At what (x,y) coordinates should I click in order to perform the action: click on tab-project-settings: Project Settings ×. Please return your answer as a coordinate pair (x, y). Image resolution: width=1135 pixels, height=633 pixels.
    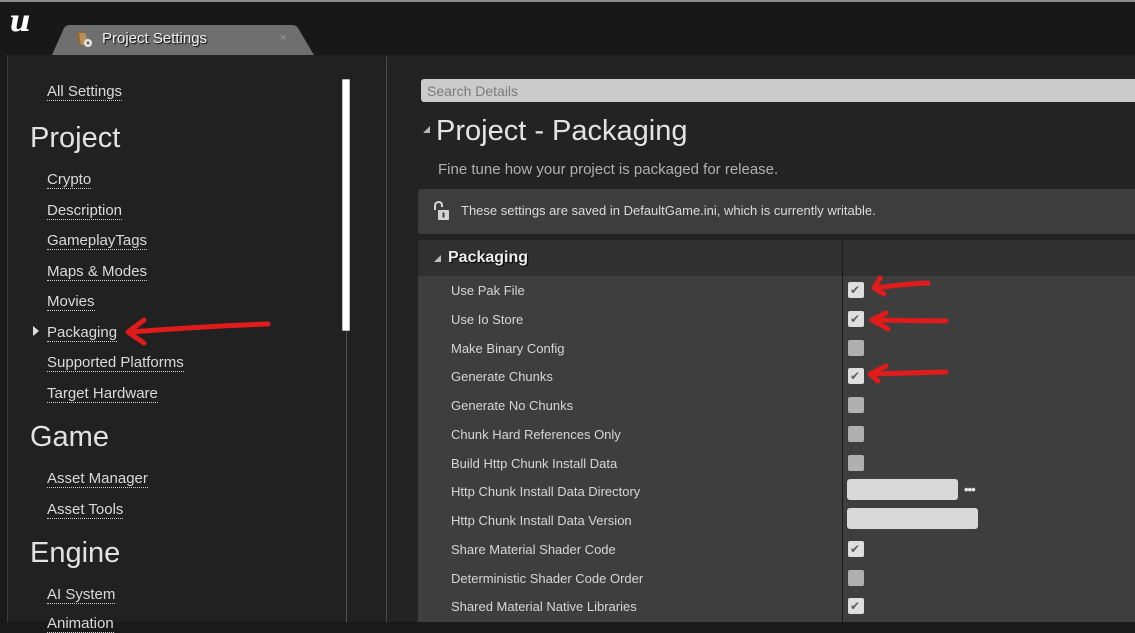
    Looking at the image, I should click on (183, 39).